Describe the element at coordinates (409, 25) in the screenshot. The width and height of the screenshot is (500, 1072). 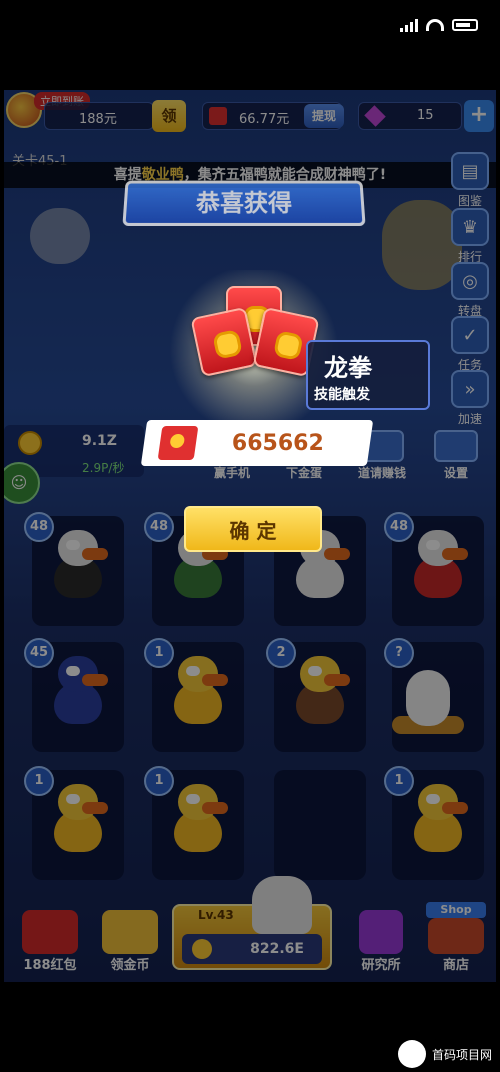
I see `signal-icon` at that location.